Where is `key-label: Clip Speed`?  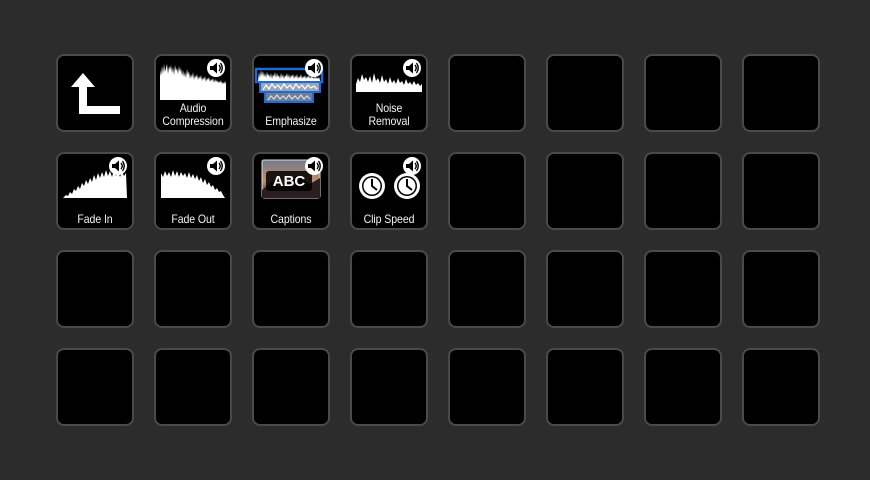
key-label: Clip Speed is located at coordinates (389, 219).